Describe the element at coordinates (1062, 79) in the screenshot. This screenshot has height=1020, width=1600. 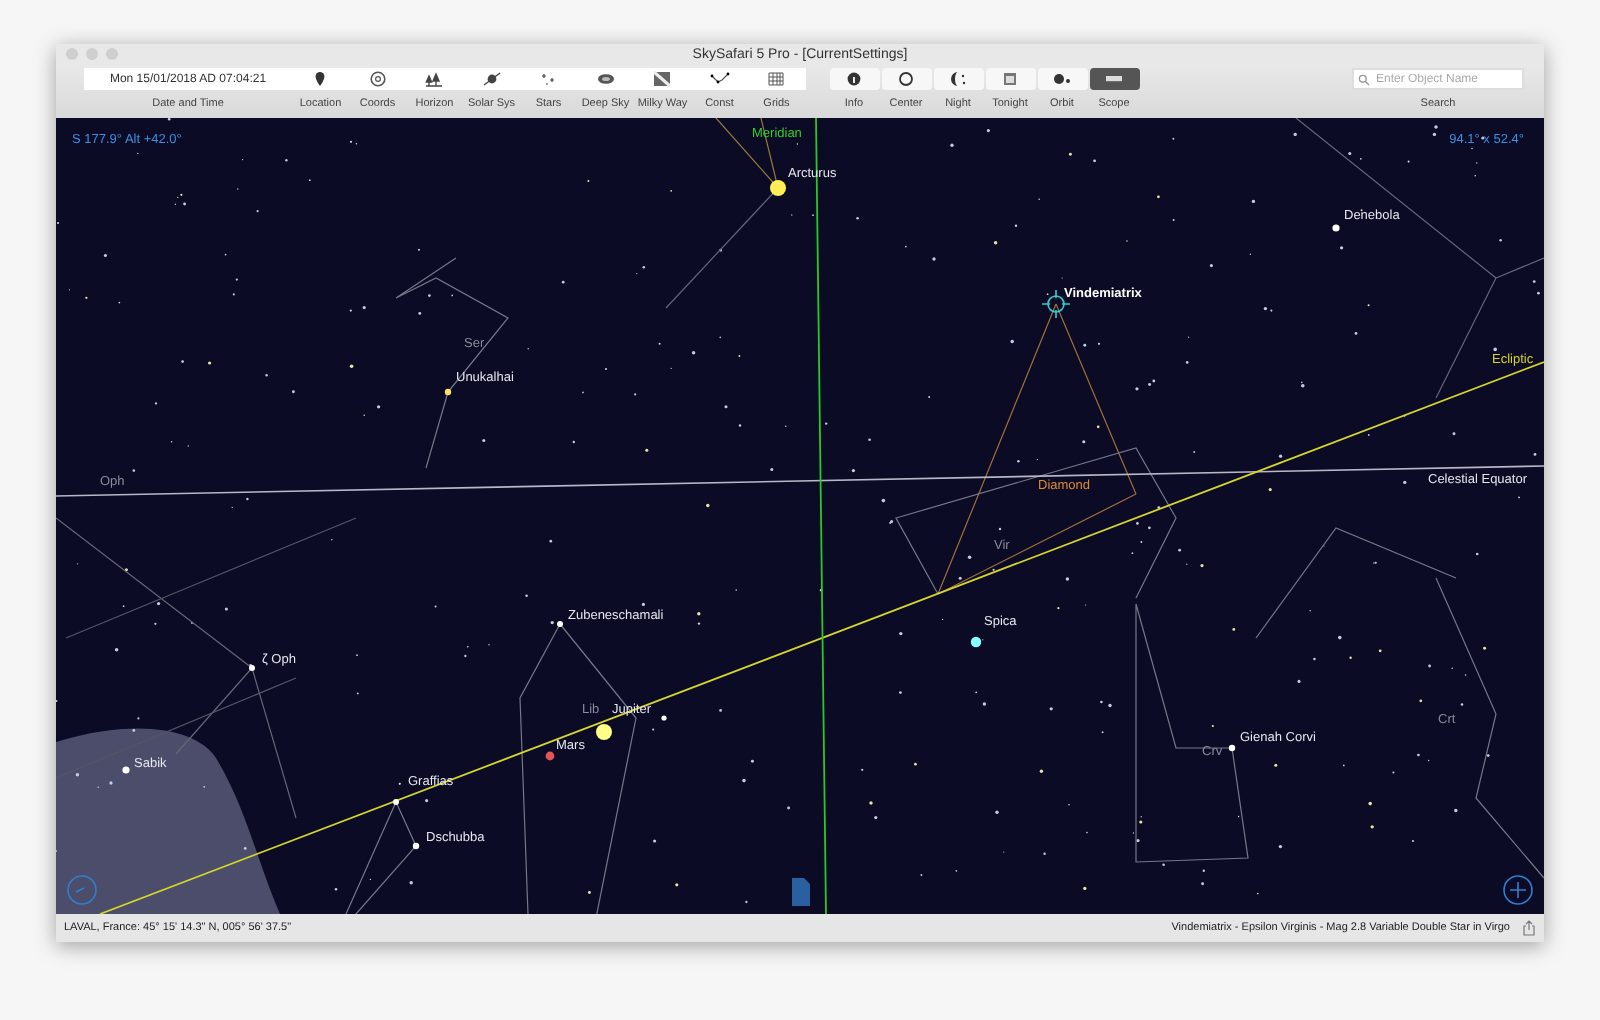
I see `orbit-icon` at that location.